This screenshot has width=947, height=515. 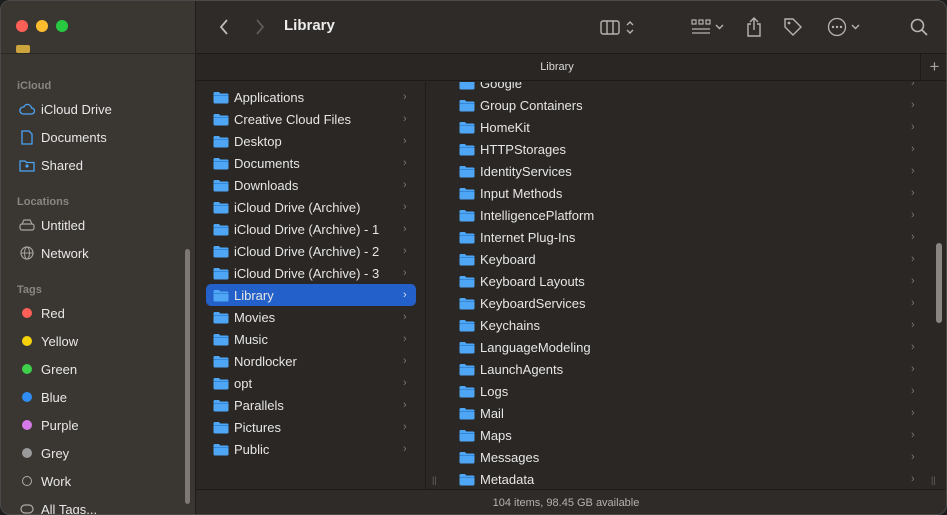 What do you see at coordinates (311, 427) in the screenshot?
I see `list-item: Pictures ›` at bounding box center [311, 427].